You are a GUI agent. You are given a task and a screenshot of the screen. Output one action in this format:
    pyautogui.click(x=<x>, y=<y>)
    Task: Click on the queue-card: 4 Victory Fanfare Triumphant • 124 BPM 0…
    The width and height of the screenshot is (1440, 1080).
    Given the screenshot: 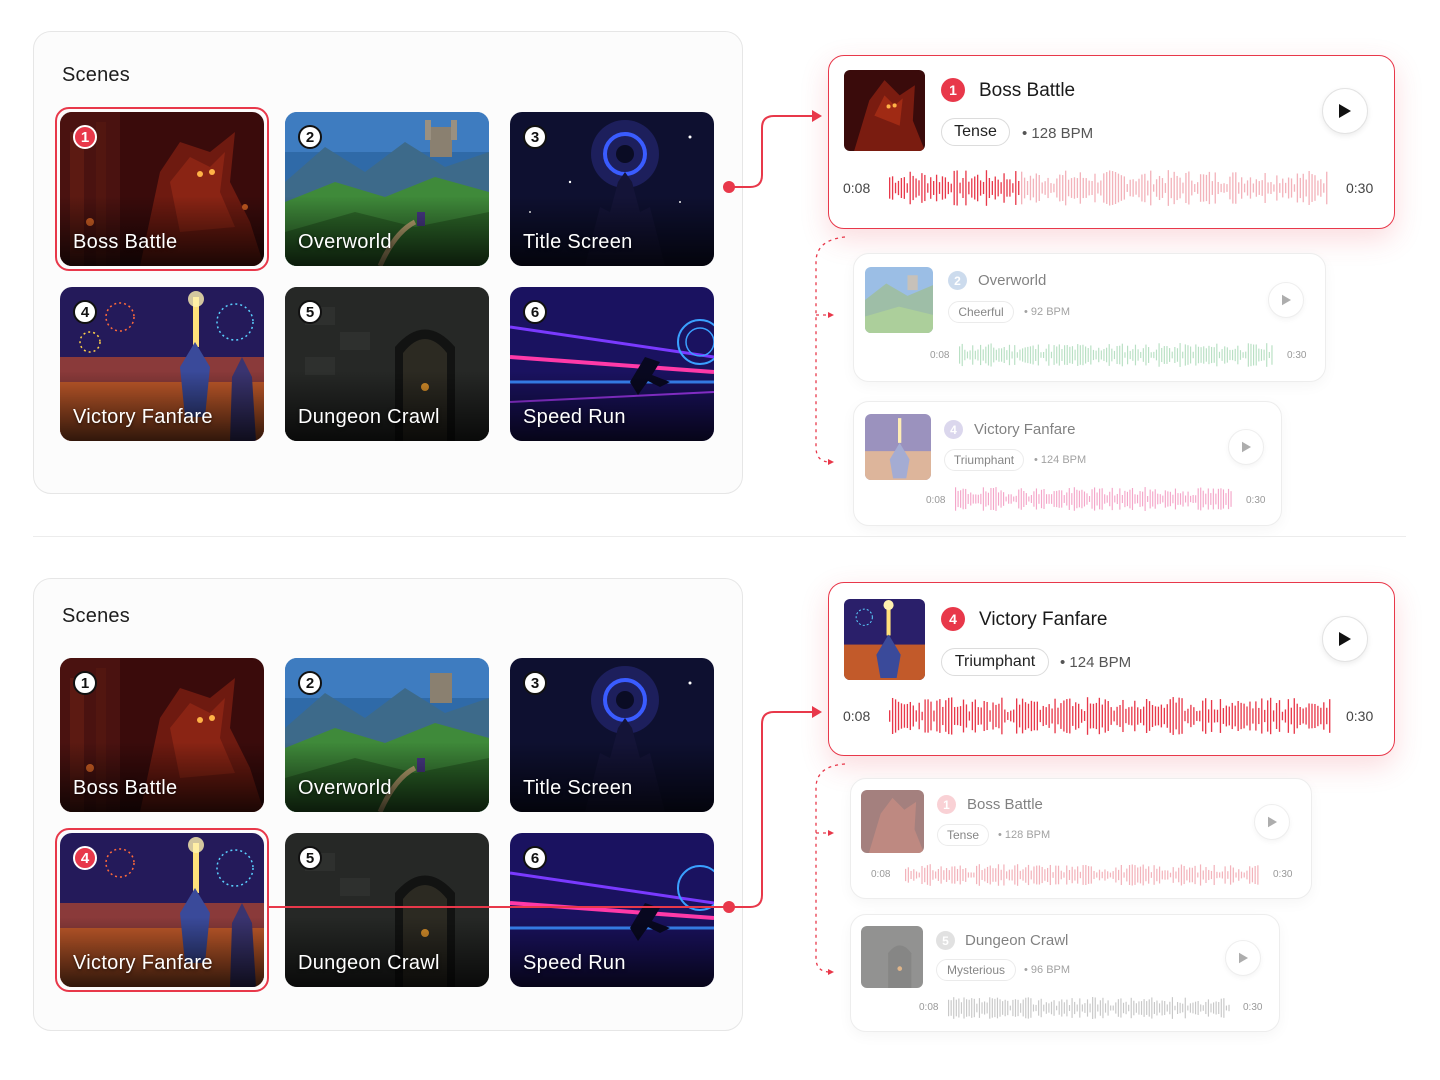 What is the action you would take?
    pyautogui.click(x=1067, y=463)
    